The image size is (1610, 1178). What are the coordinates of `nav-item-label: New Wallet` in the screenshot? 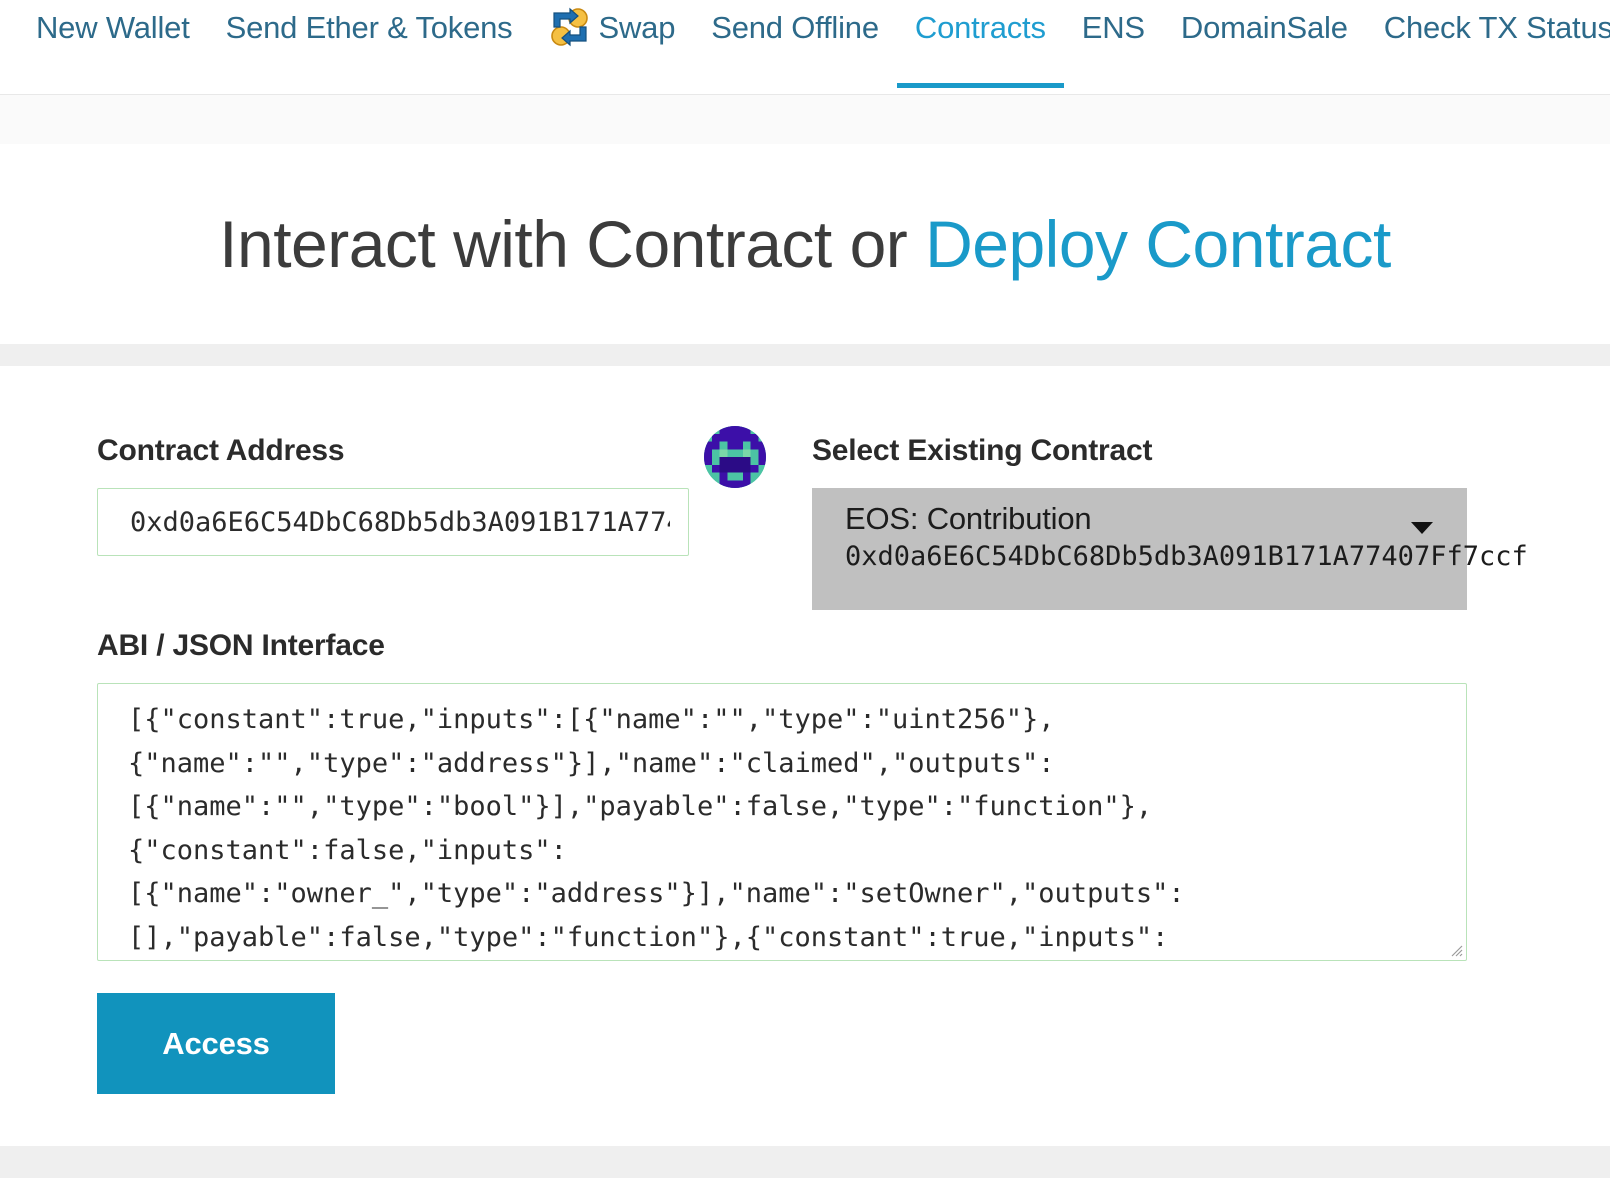 It's located at (113, 27).